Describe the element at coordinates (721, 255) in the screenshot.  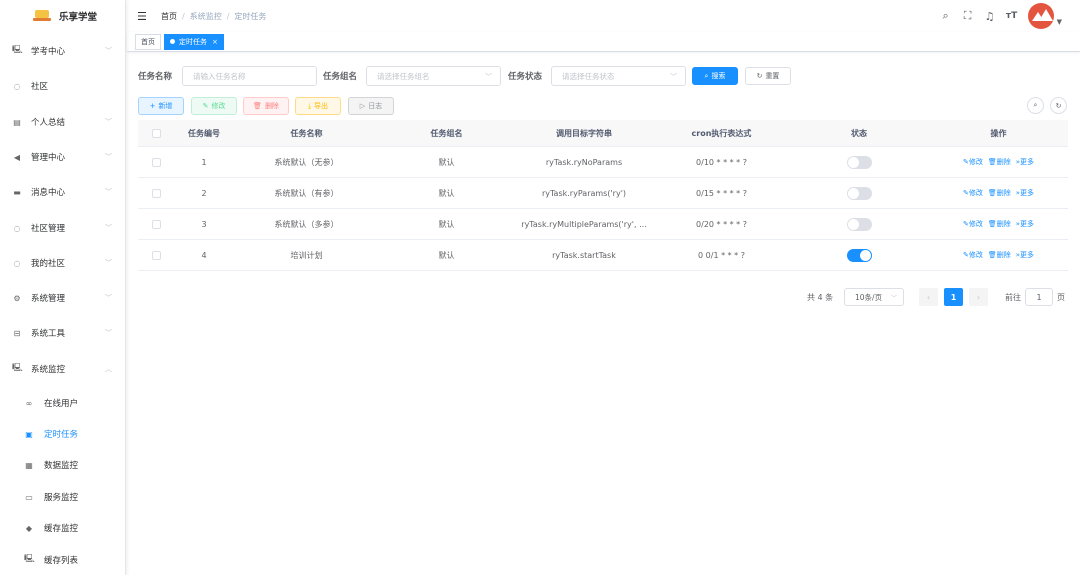
I see `cell-cron: 0 0/1 * * * ?` at that location.